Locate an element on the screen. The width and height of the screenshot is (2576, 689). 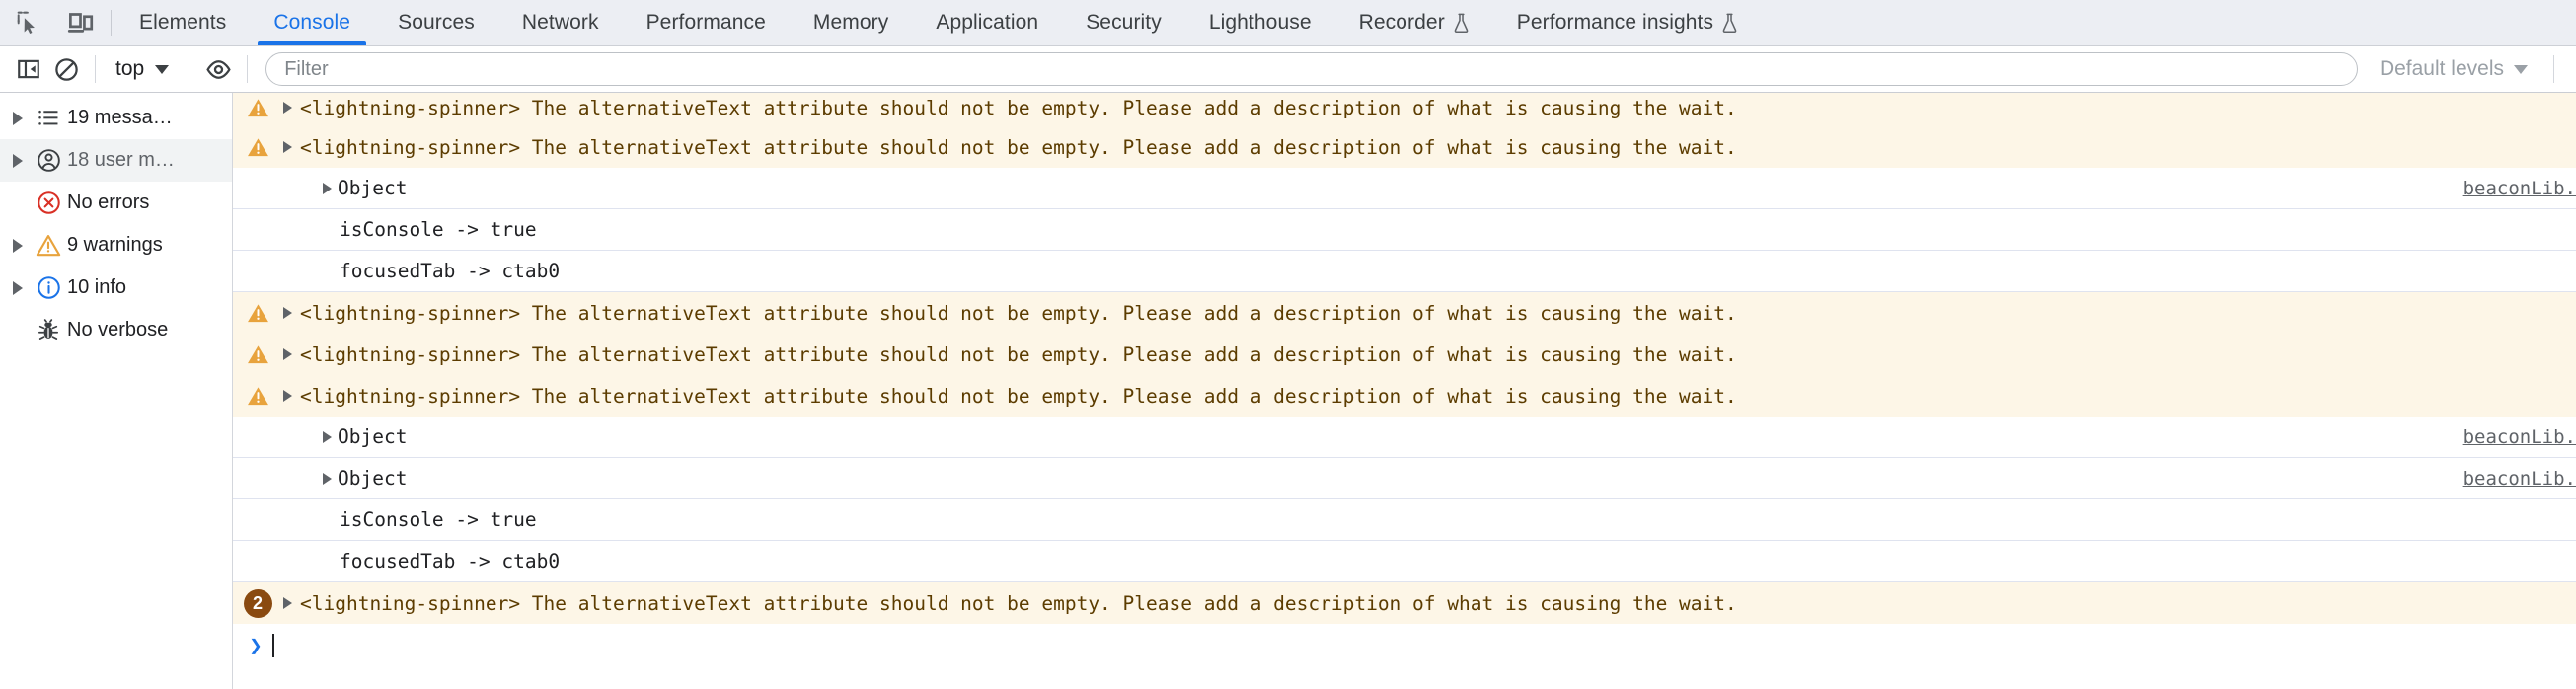
tab-application-label: Application is located at coordinates (988, 22).